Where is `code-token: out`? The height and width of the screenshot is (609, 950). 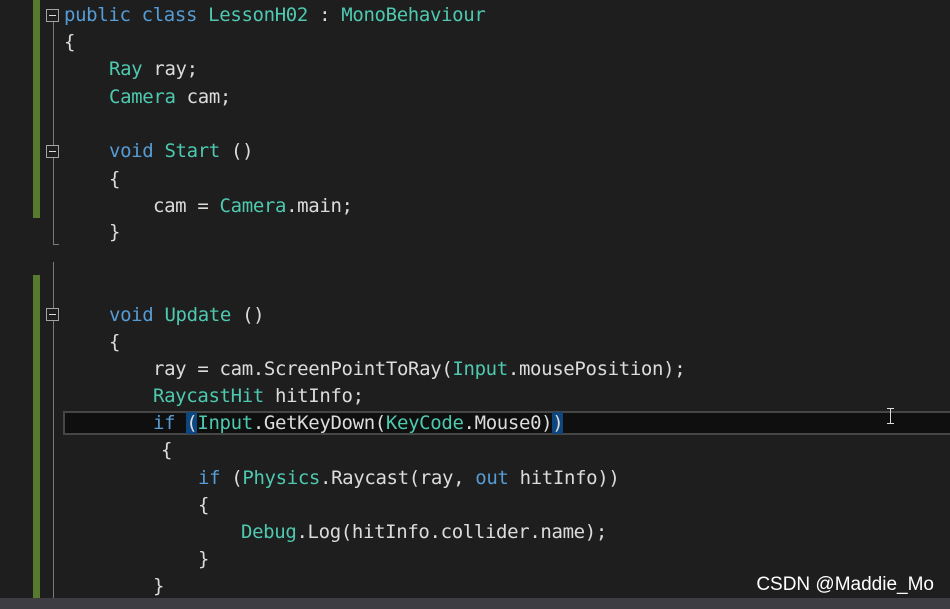
code-token: out is located at coordinates (492, 478).